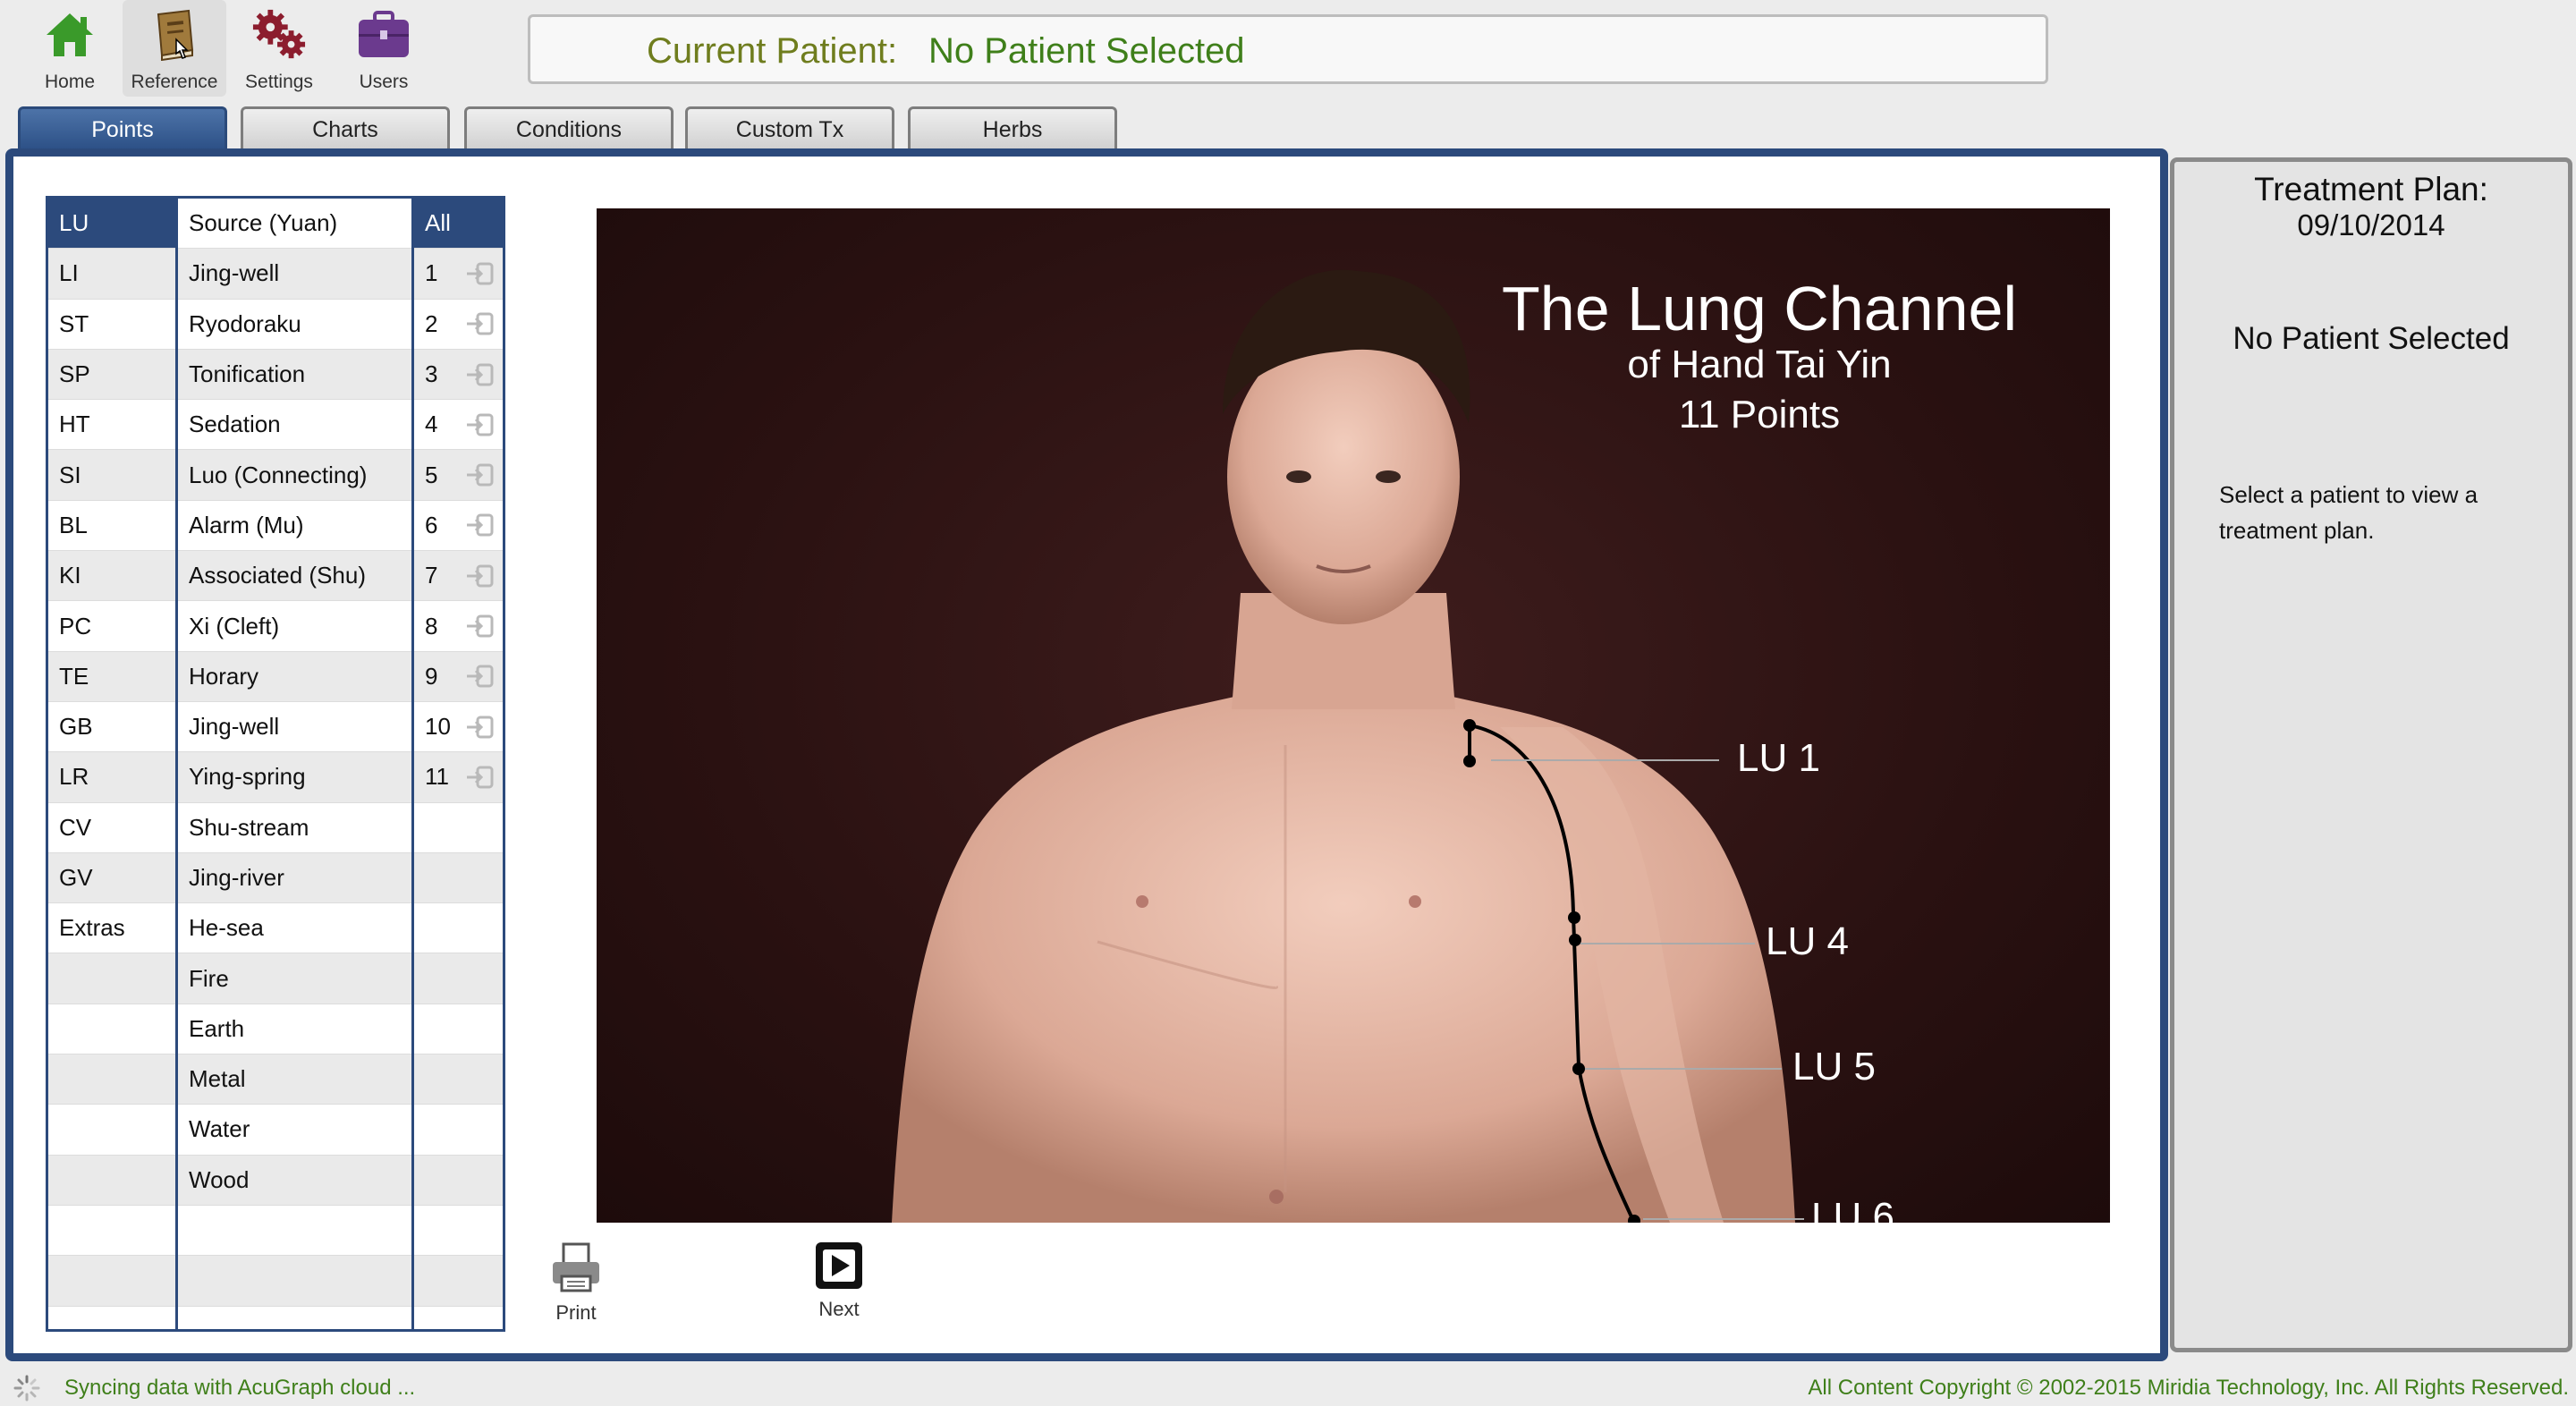 The height and width of the screenshot is (1406, 2576). I want to click on category-item: Shu-stream, so click(294, 828).